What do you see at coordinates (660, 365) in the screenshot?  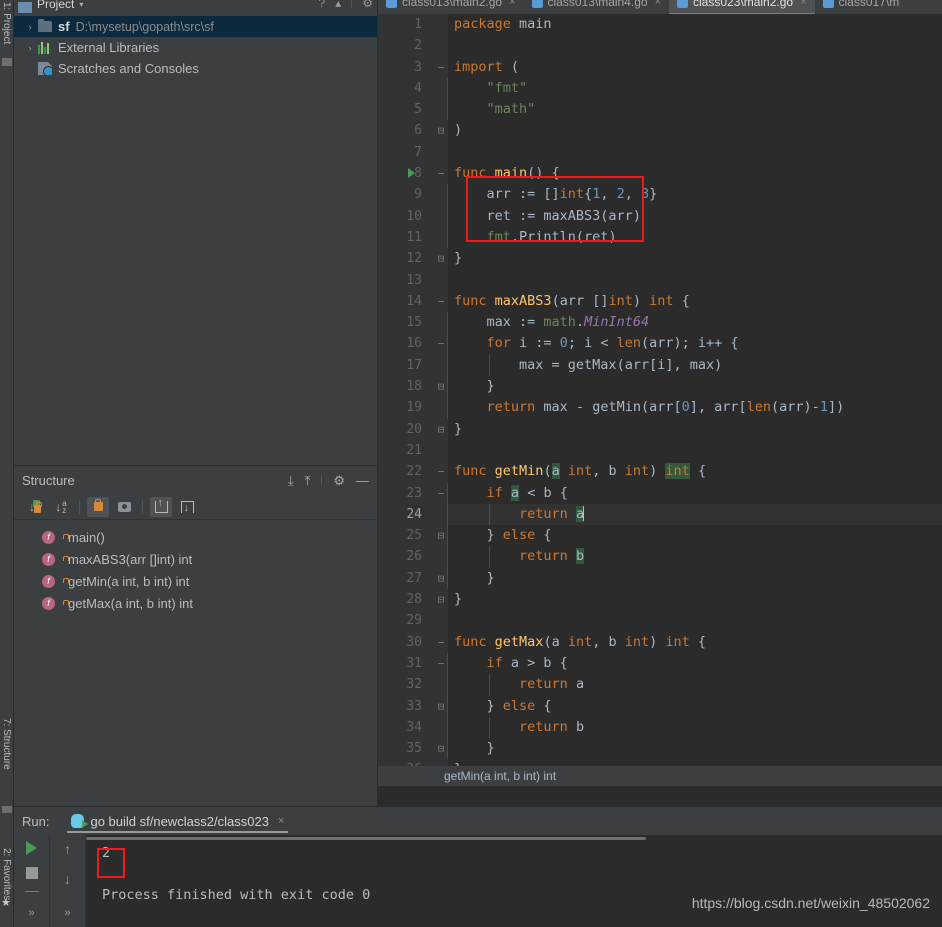 I see `code-line-17: 17 max = getMax(arr[i], max)` at bounding box center [660, 365].